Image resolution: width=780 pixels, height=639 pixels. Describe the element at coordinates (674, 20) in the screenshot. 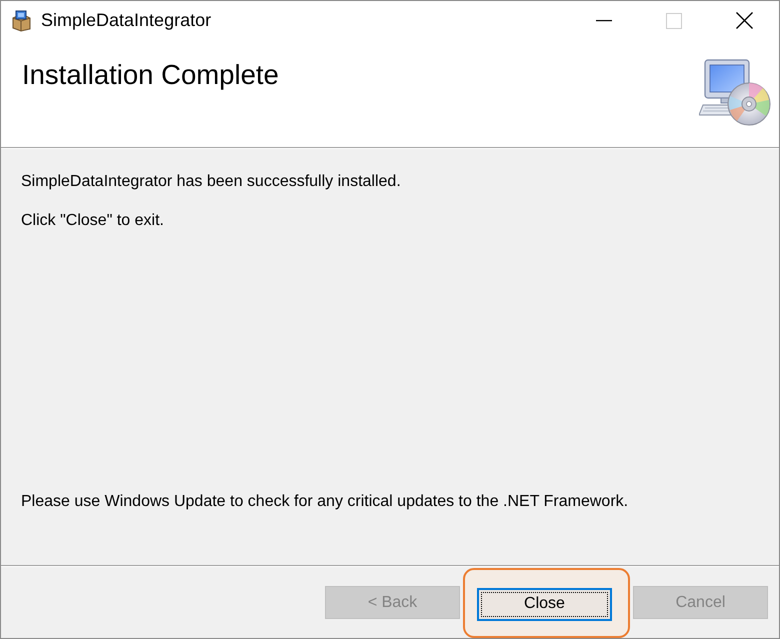

I see `maximize-icon` at that location.